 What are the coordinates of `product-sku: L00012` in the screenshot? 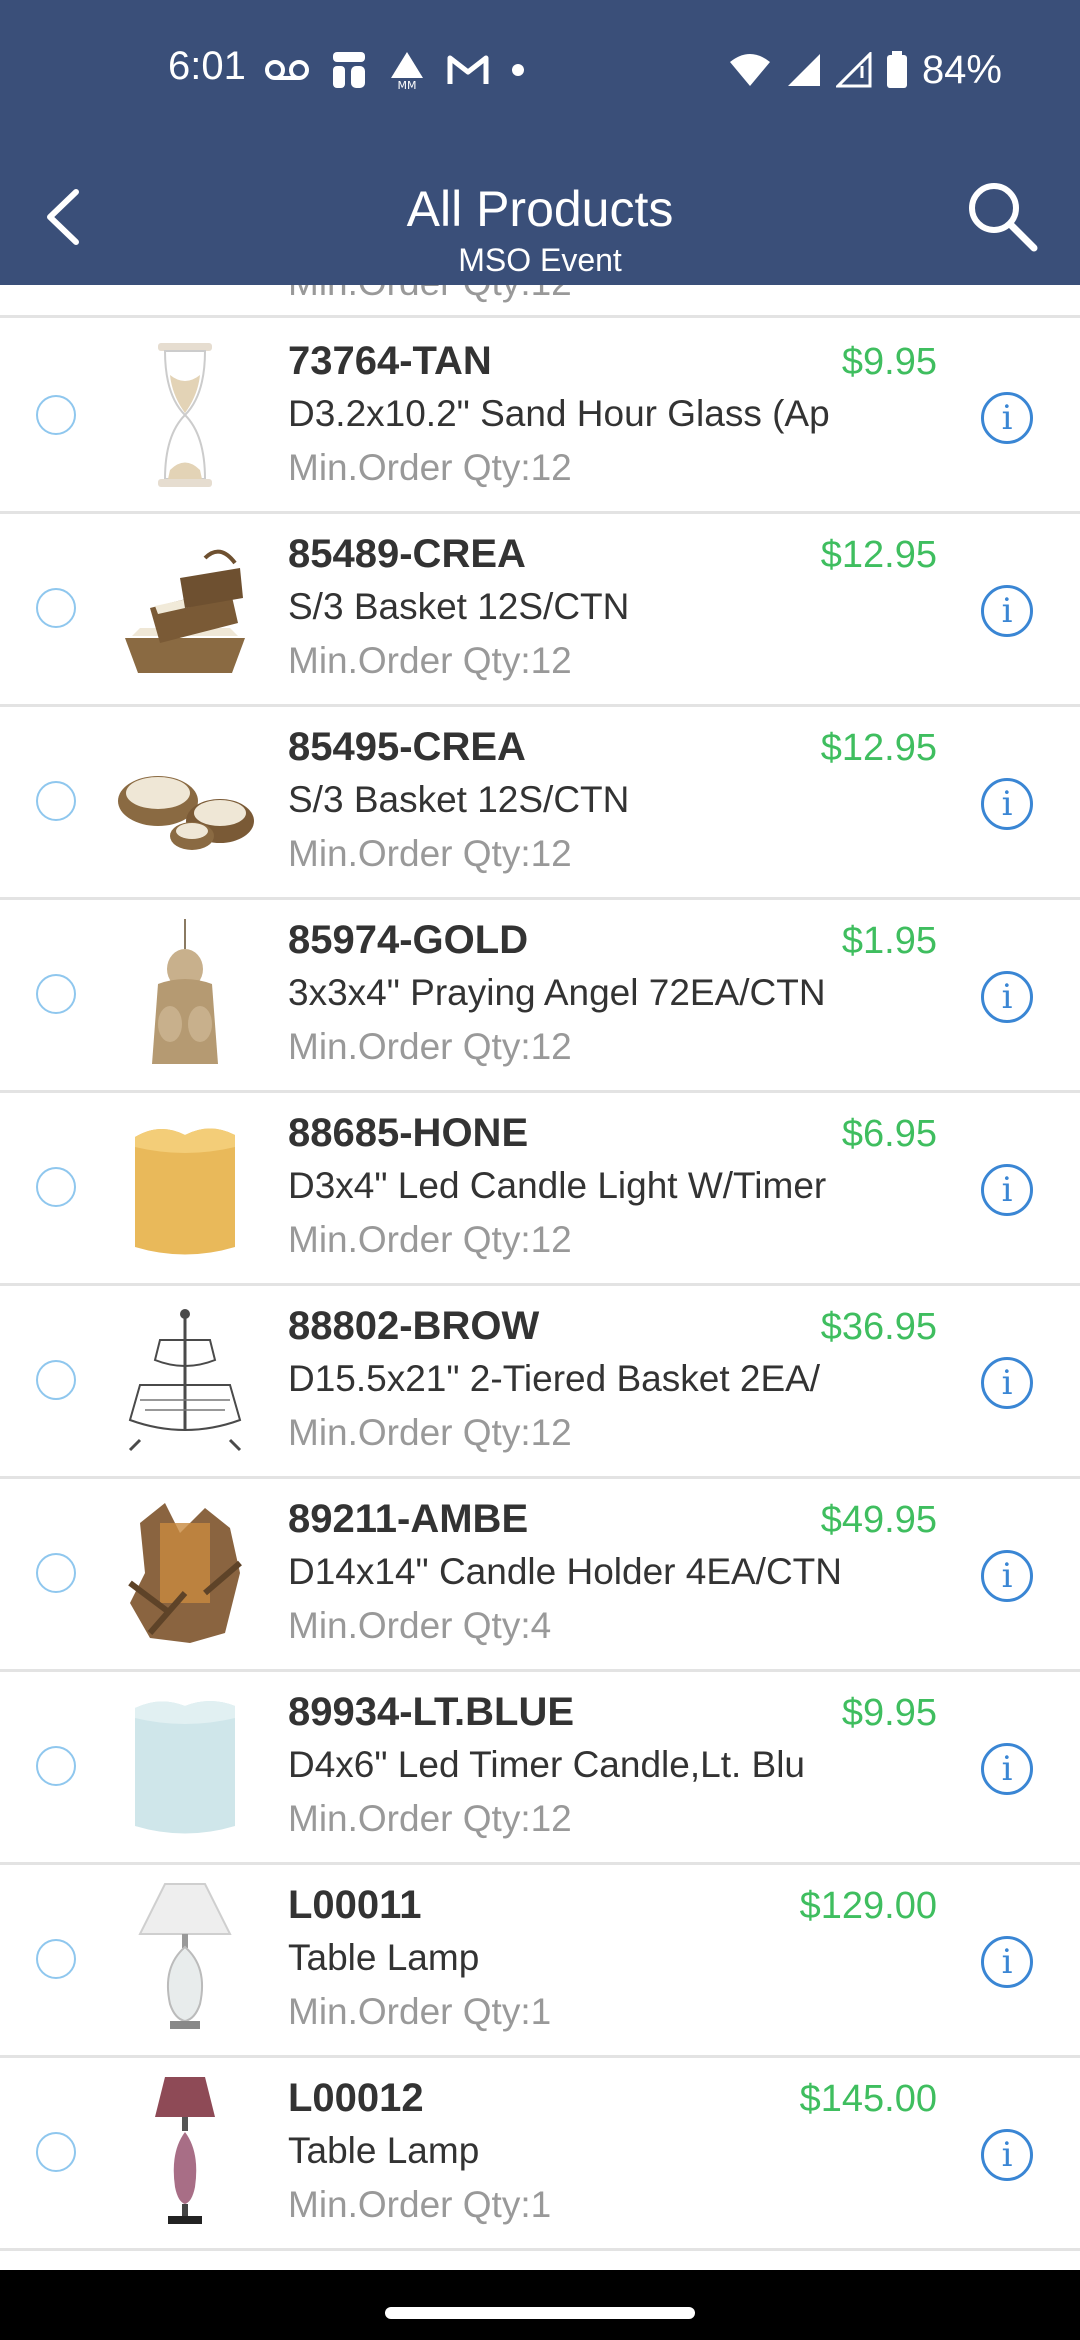 It's located at (356, 2098).